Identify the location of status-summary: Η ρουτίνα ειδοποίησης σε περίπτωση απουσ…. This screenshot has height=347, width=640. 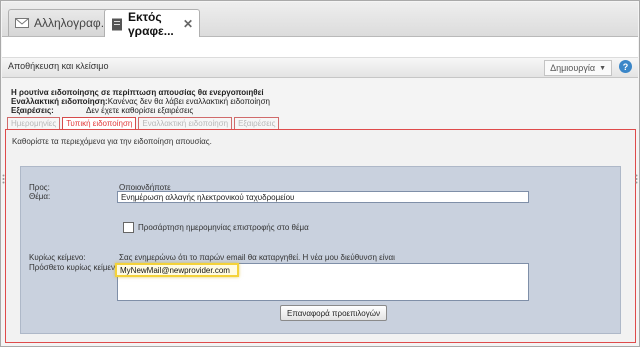
(140, 101).